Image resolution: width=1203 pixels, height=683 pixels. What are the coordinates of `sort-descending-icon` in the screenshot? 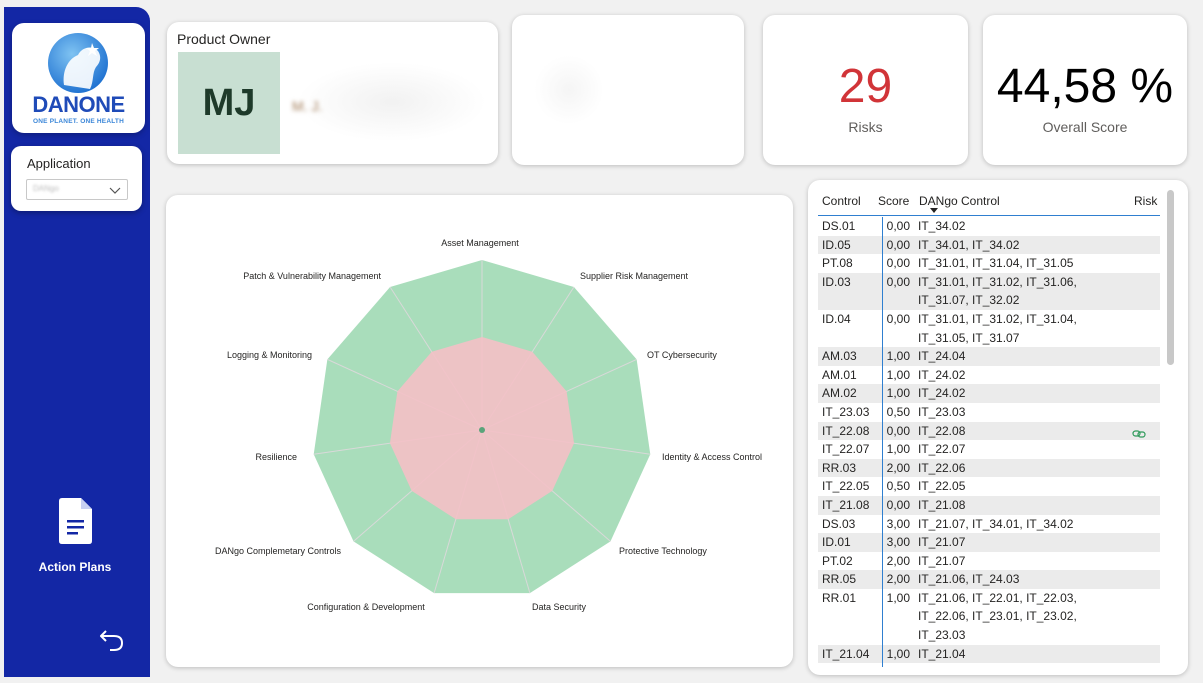 It's located at (934, 210).